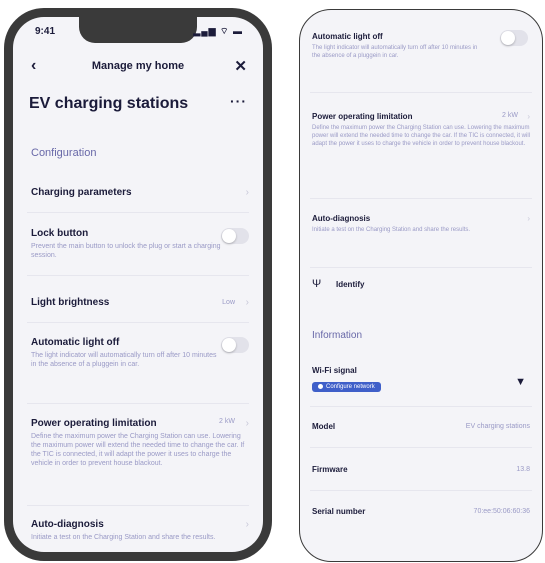 Image resolution: width=545 pixels, height=563 pixels. I want to click on identify-label: Identify, so click(350, 284).